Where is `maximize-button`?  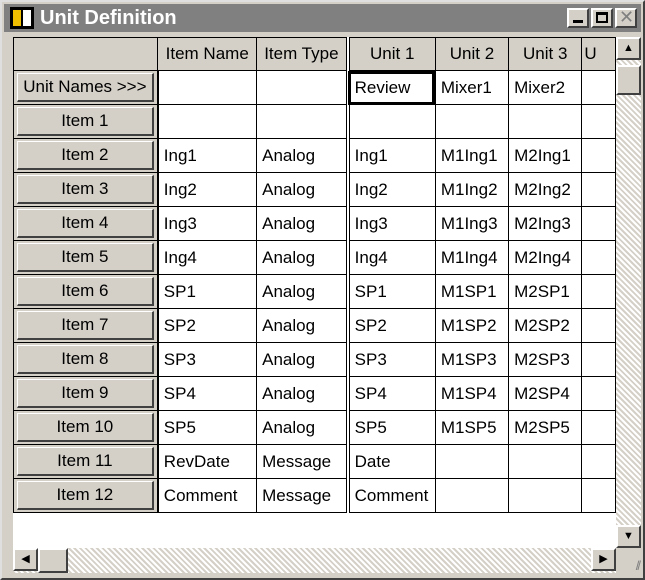 maximize-button is located at coordinates (602, 18).